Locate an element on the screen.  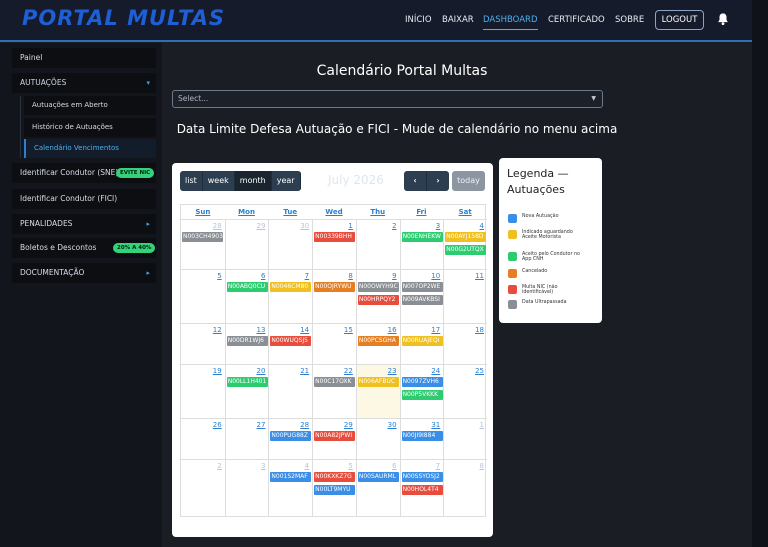
calendar-event: N0046CM80 is located at coordinates (291, 287).